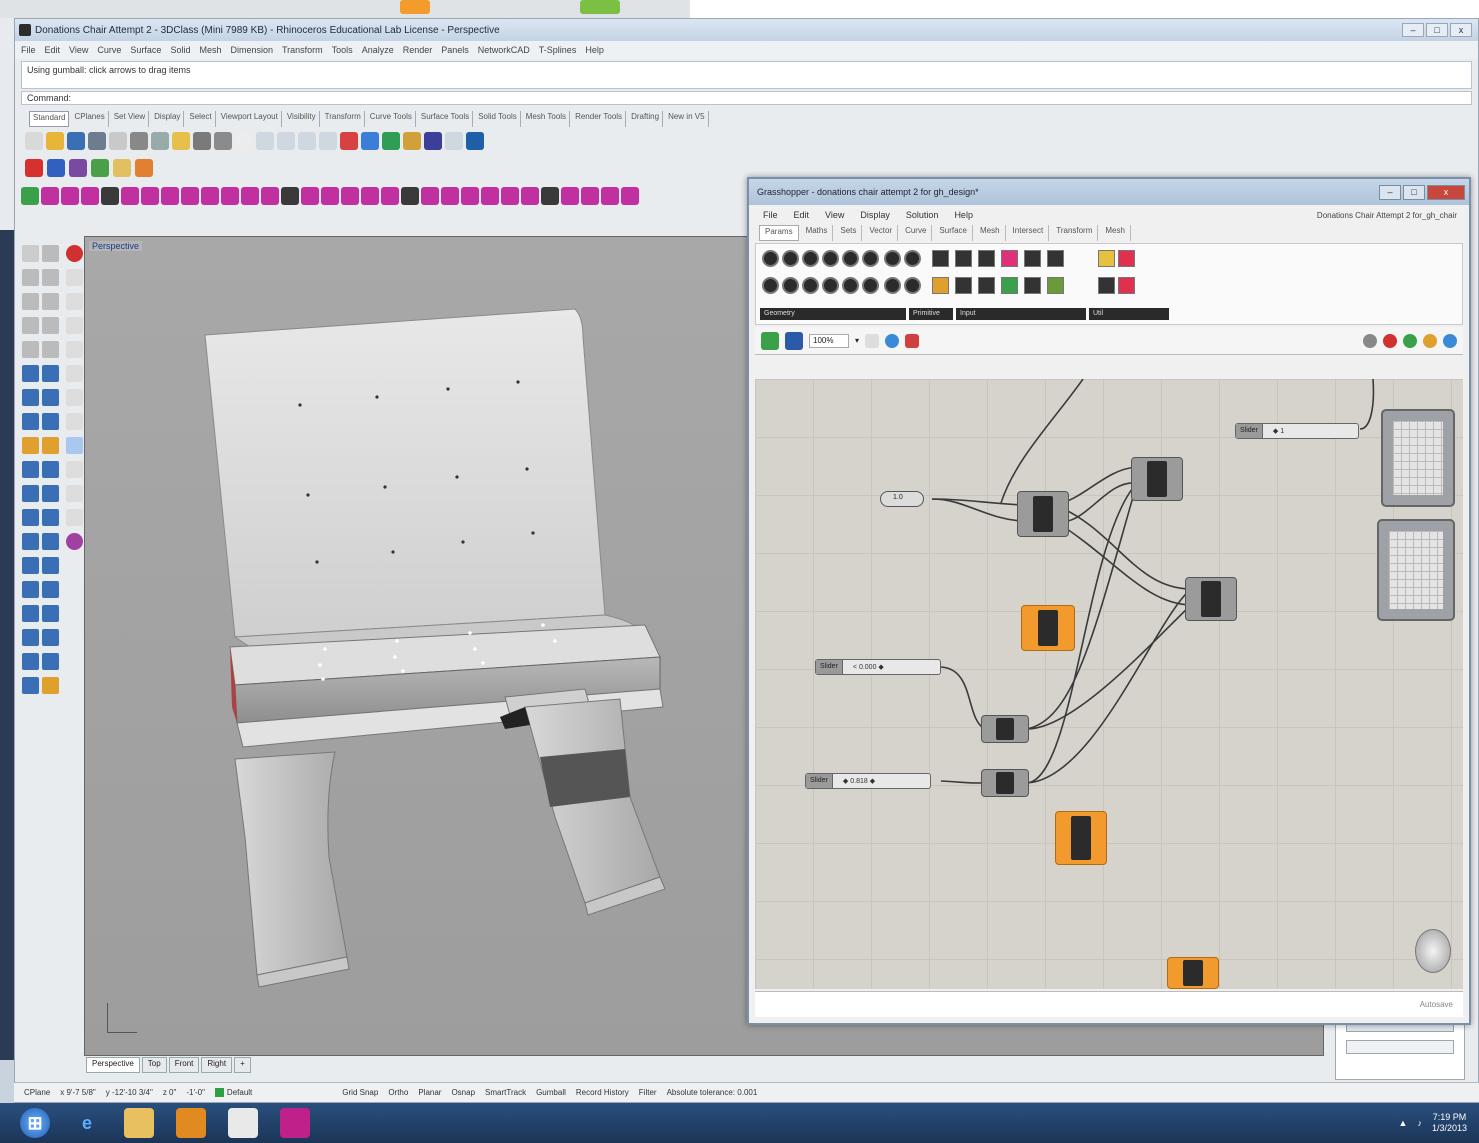 Image resolution: width=1479 pixels, height=1143 pixels. I want to click on revolve-icon, so click(50, 421).